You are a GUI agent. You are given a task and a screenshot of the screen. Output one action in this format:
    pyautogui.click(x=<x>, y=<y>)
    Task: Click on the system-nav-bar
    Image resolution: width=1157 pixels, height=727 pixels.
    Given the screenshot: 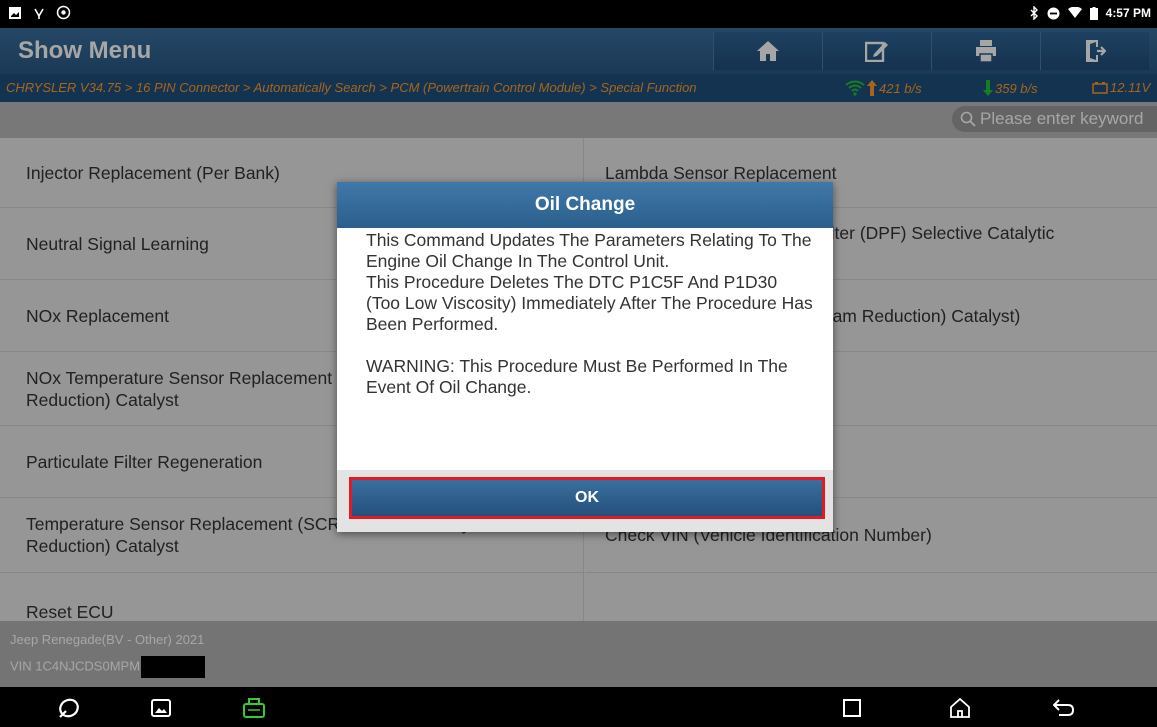 What is the action you would take?
    pyautogui.click(x=578, y=707)
    